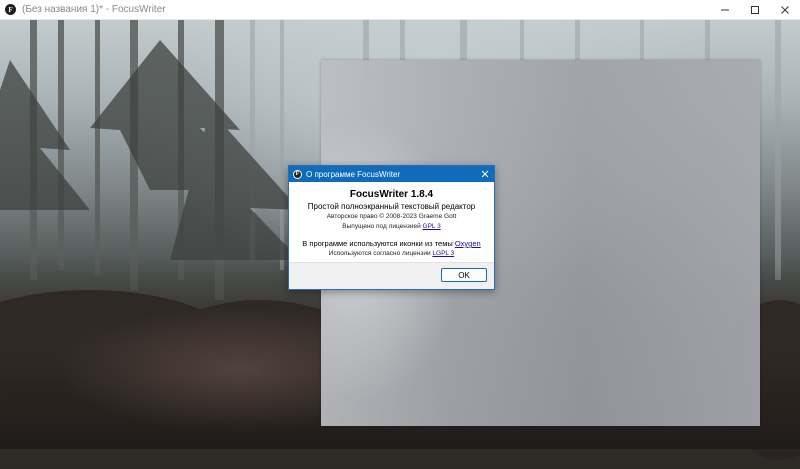 The image size is (800, 469). What do you see at coordinates (391, 216) in the screenshot?
I see `copyright-text: Авторское право © 2008-2023 Graeme Gott` at bounding box center [391, 216].